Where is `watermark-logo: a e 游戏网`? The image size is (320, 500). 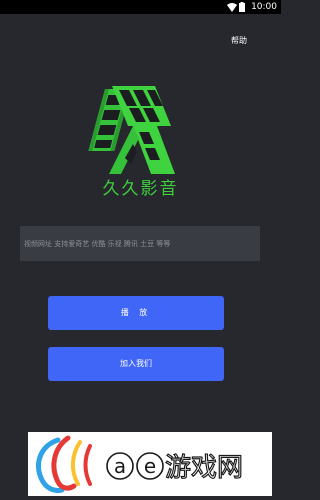 watermark-logo: a e 游戏网 is located at coordinates (150, 464).